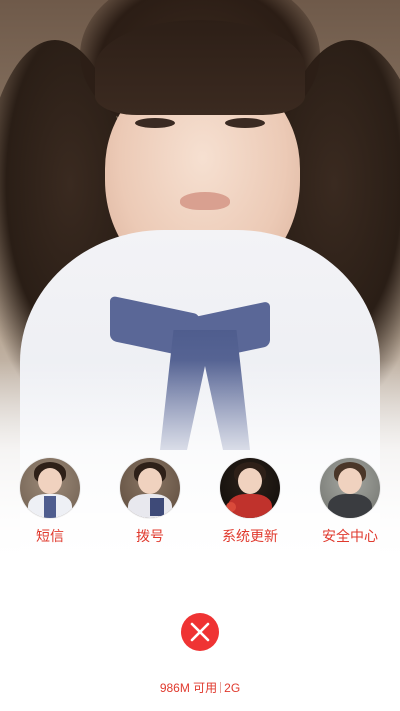  I want to click on app-label: 安全中心, so click(350, 536).